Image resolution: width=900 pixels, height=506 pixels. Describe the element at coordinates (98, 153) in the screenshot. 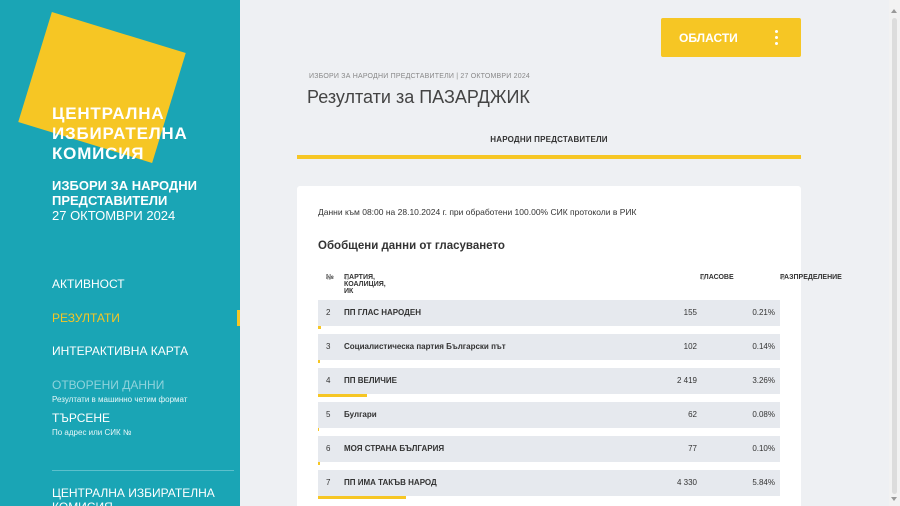

I see `logo-line-3: КОМИСИЯ` at that location.